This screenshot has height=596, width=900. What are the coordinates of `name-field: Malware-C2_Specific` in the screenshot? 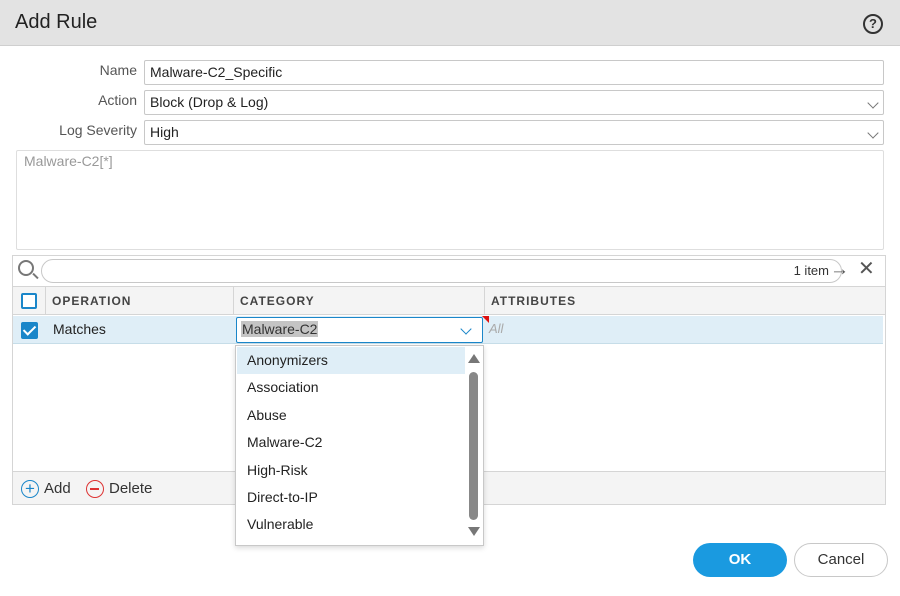 It's located at (514, 72).